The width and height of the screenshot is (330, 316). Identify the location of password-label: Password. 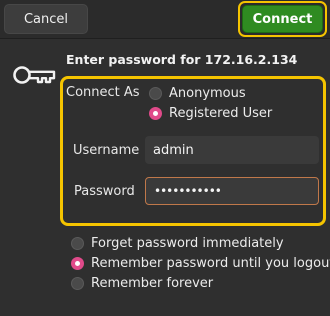
(104, 191).